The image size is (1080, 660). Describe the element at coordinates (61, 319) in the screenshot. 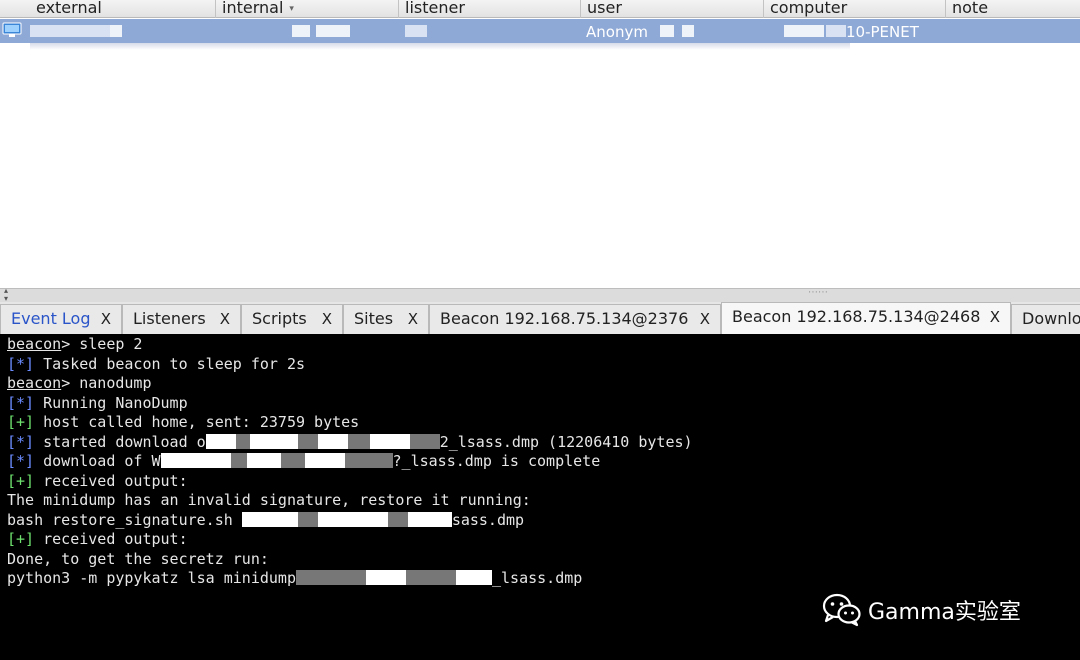

I see `tab-event-log: Event Log X` at that location.